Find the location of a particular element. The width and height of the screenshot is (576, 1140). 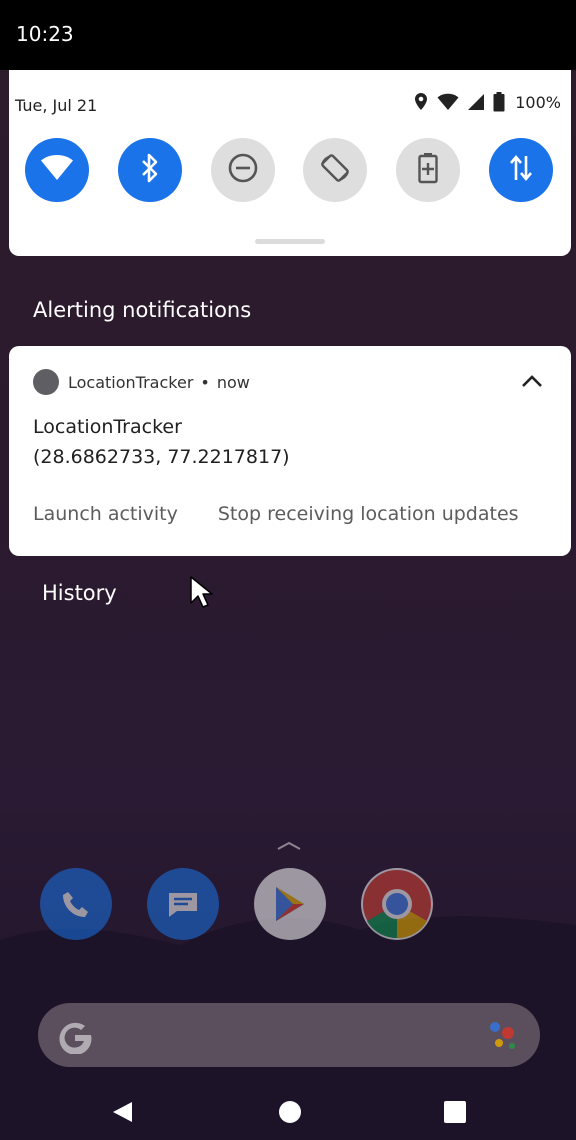

notification-title: LocationTracker is located at coordinates (107, 427).